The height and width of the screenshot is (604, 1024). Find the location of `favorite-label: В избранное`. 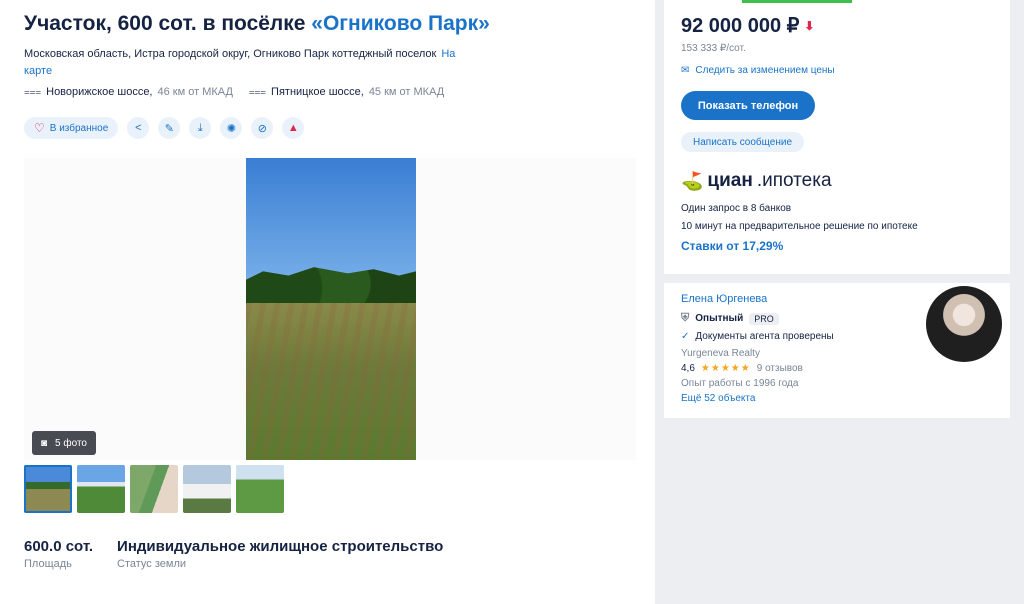

favorite-label: В избранное is located at coordinates (79, 128).